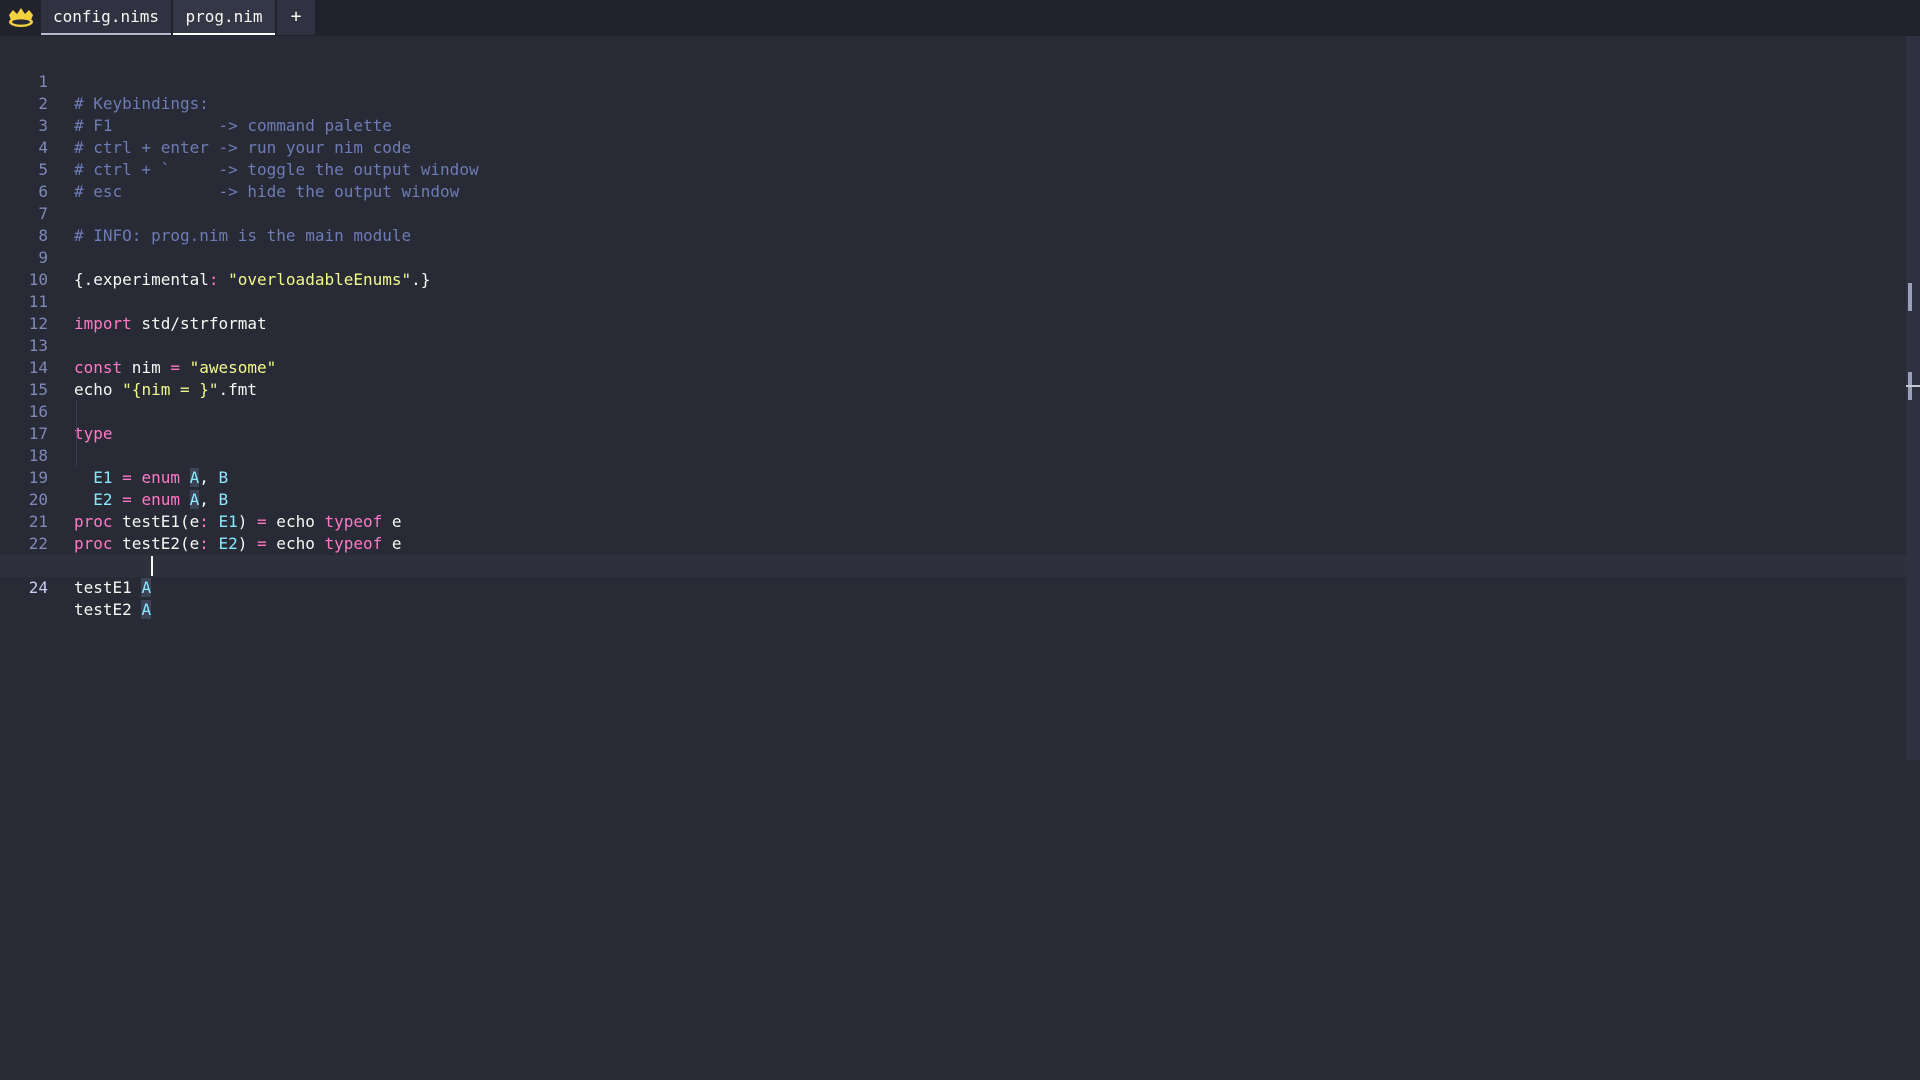 This screenshot has width=1920, height=1080. I want to click on identifier-token: testE1, so click(108, 587).